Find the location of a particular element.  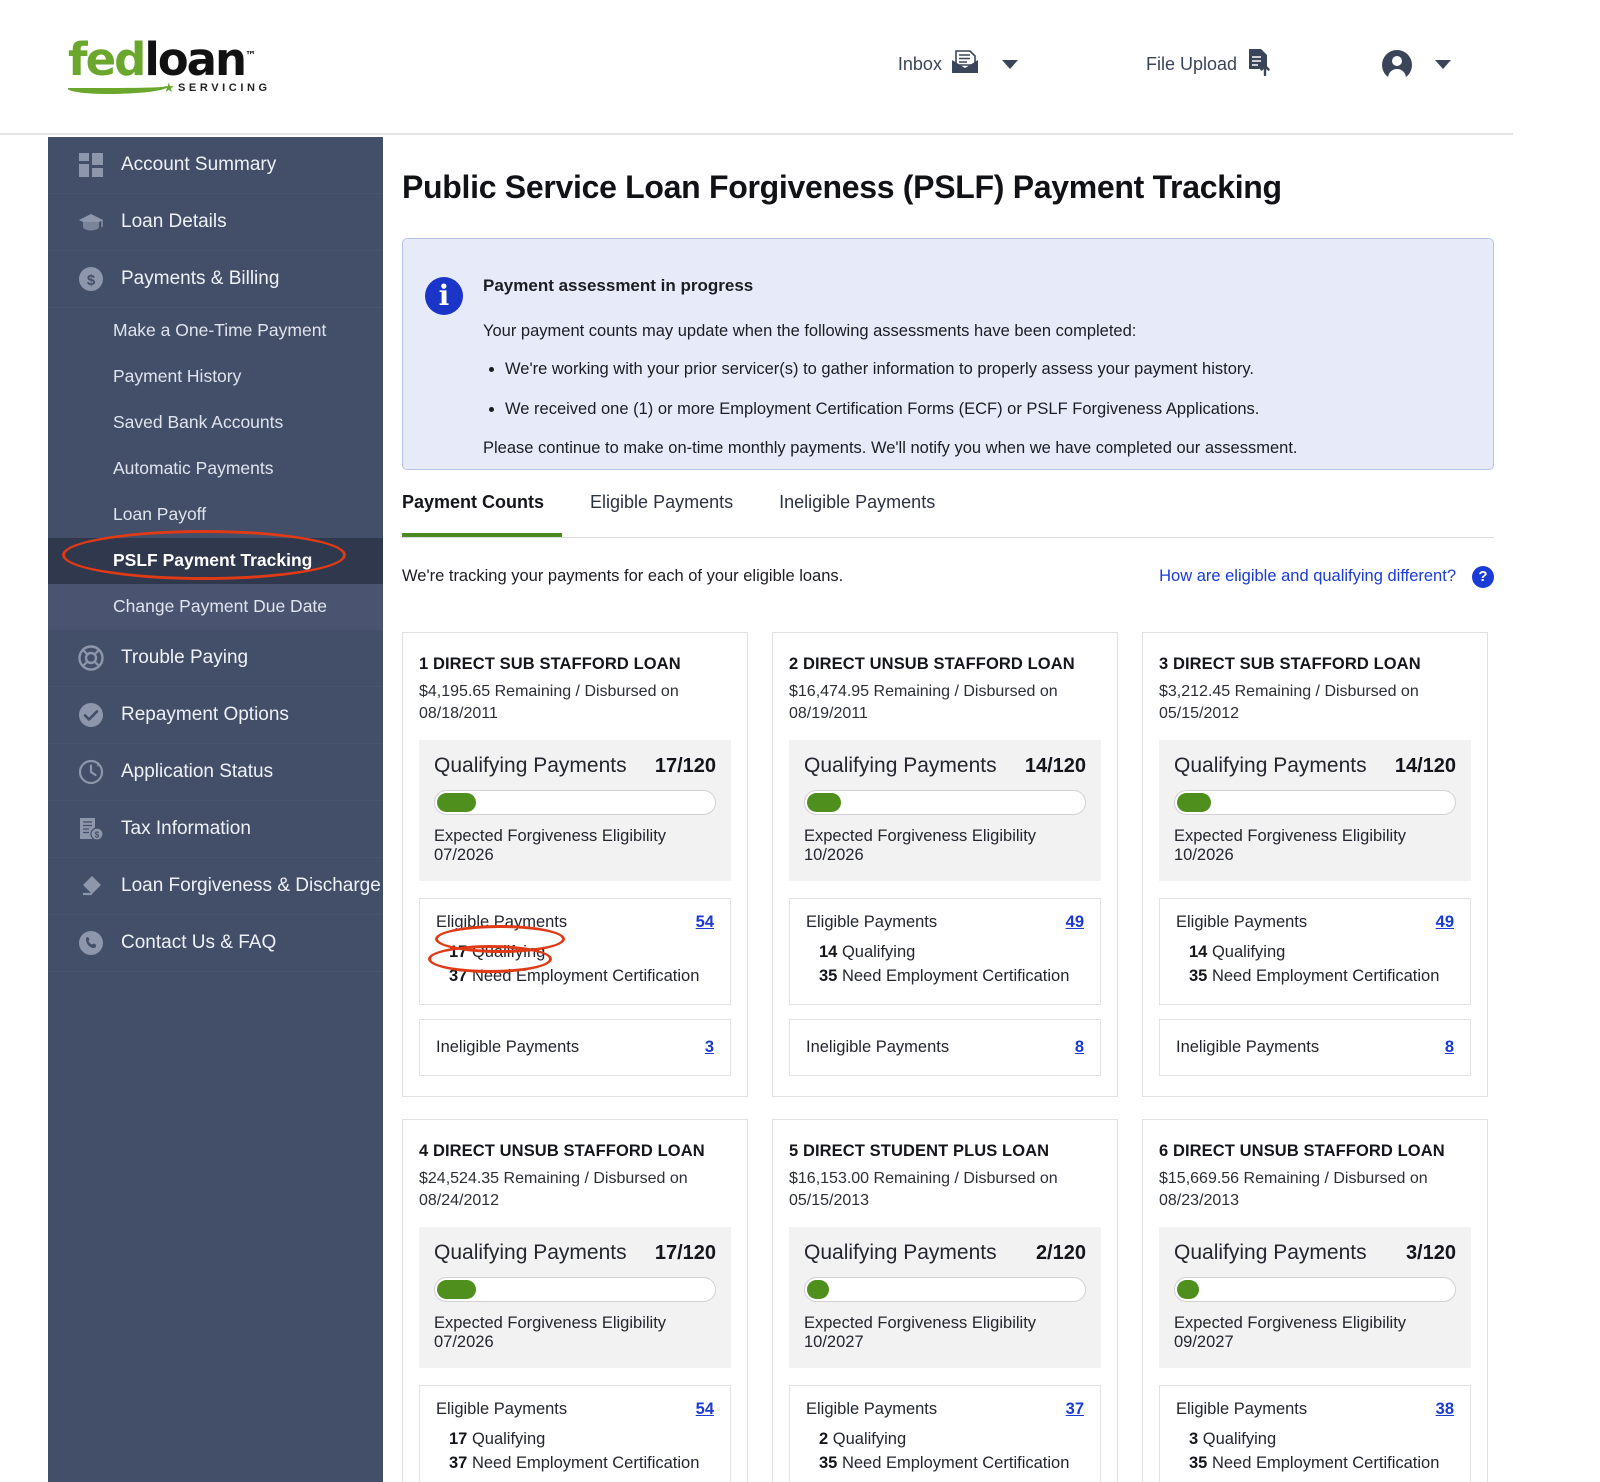

sidebar-item-contact-us-faq: Contact Us & FAQ is located at coordinates (215, 943).